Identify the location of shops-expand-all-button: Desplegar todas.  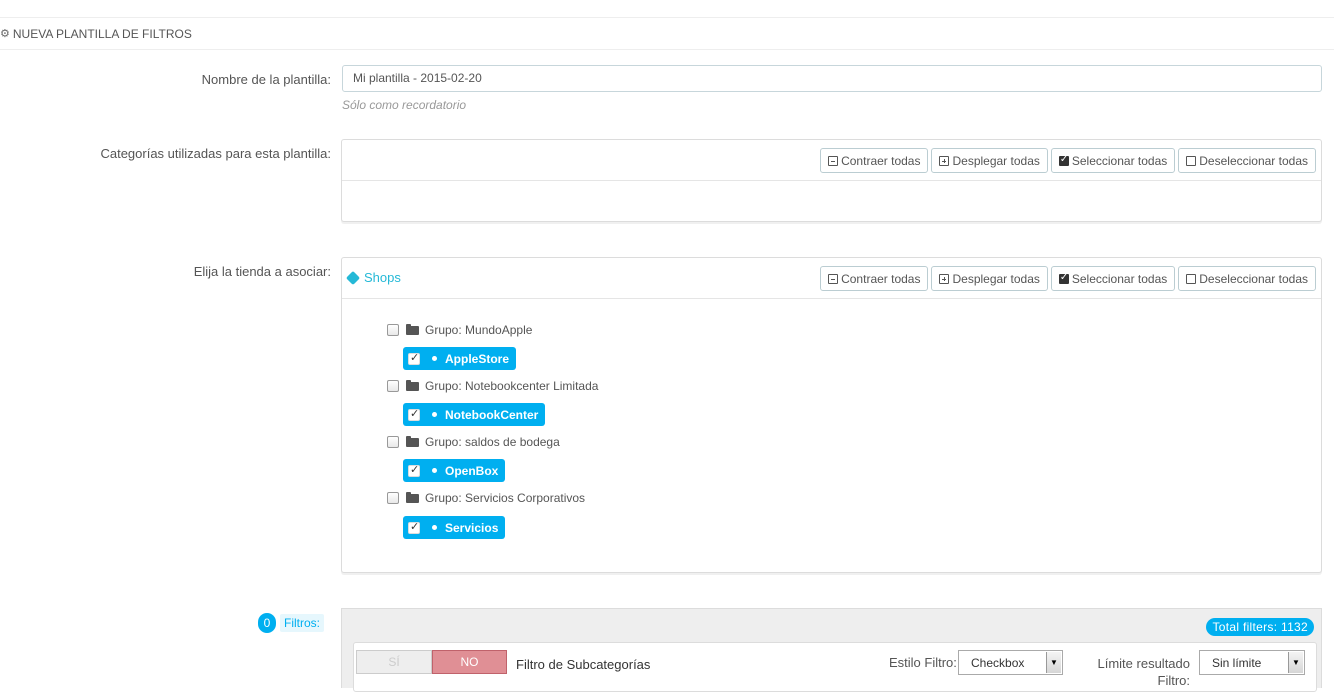
(989, 278).